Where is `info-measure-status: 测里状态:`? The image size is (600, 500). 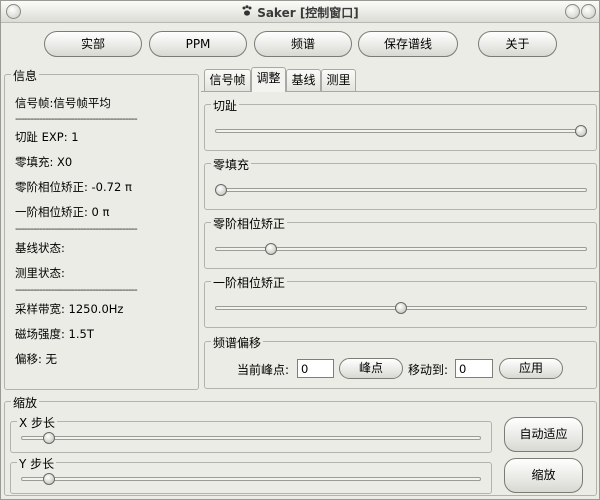 info-measure-status: 测里状态: is located at coordinates (40, 273).